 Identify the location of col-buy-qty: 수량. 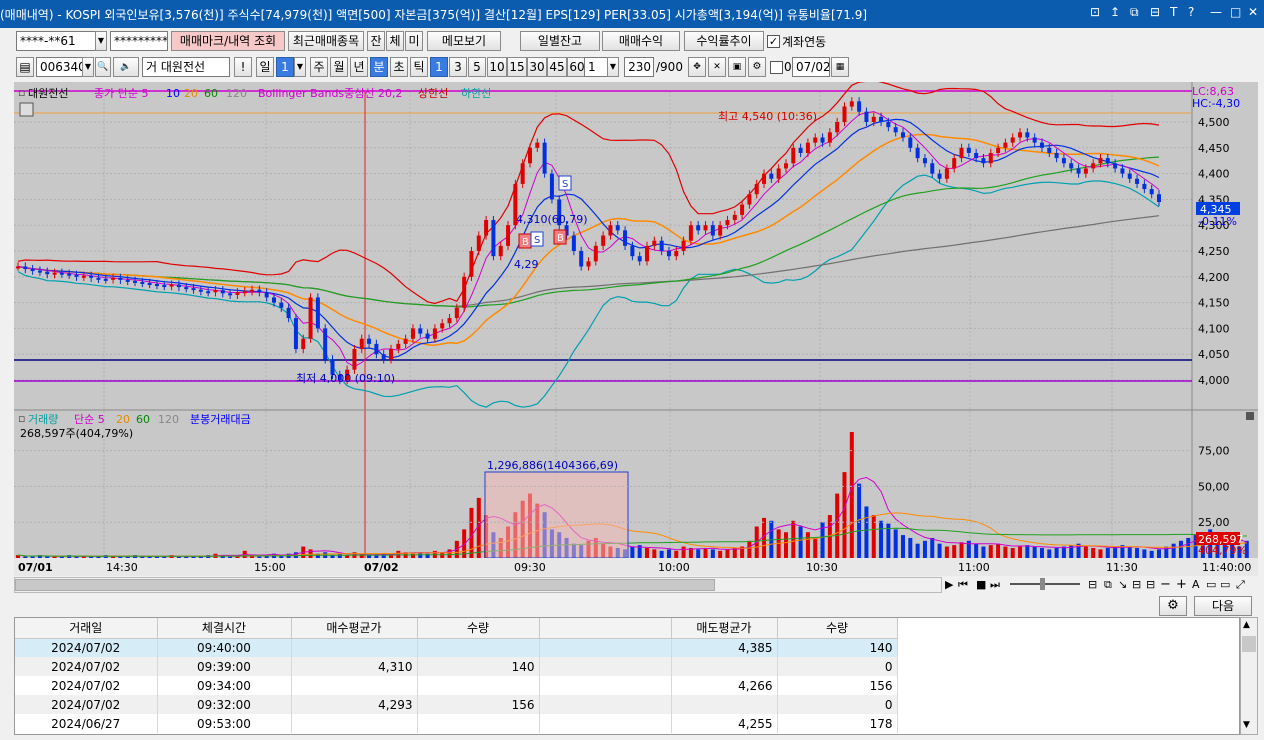
(478, 628).